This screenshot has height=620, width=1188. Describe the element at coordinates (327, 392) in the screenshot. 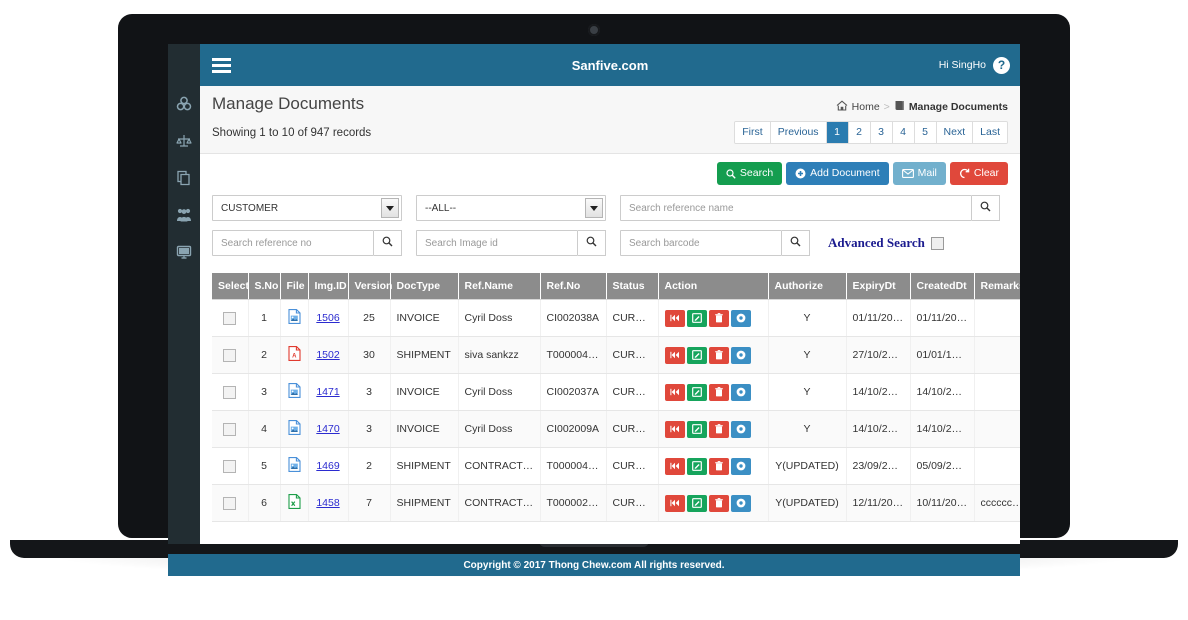

I see `image-id-link: 1471` at that location.